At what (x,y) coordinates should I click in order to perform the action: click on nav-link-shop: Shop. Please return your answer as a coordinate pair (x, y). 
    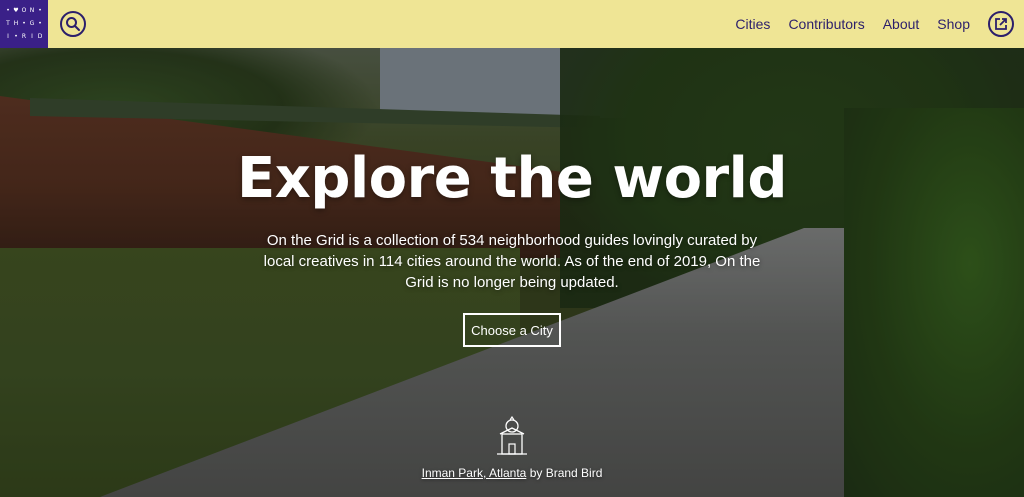
    Looking at the image, I should click on (953, 24).